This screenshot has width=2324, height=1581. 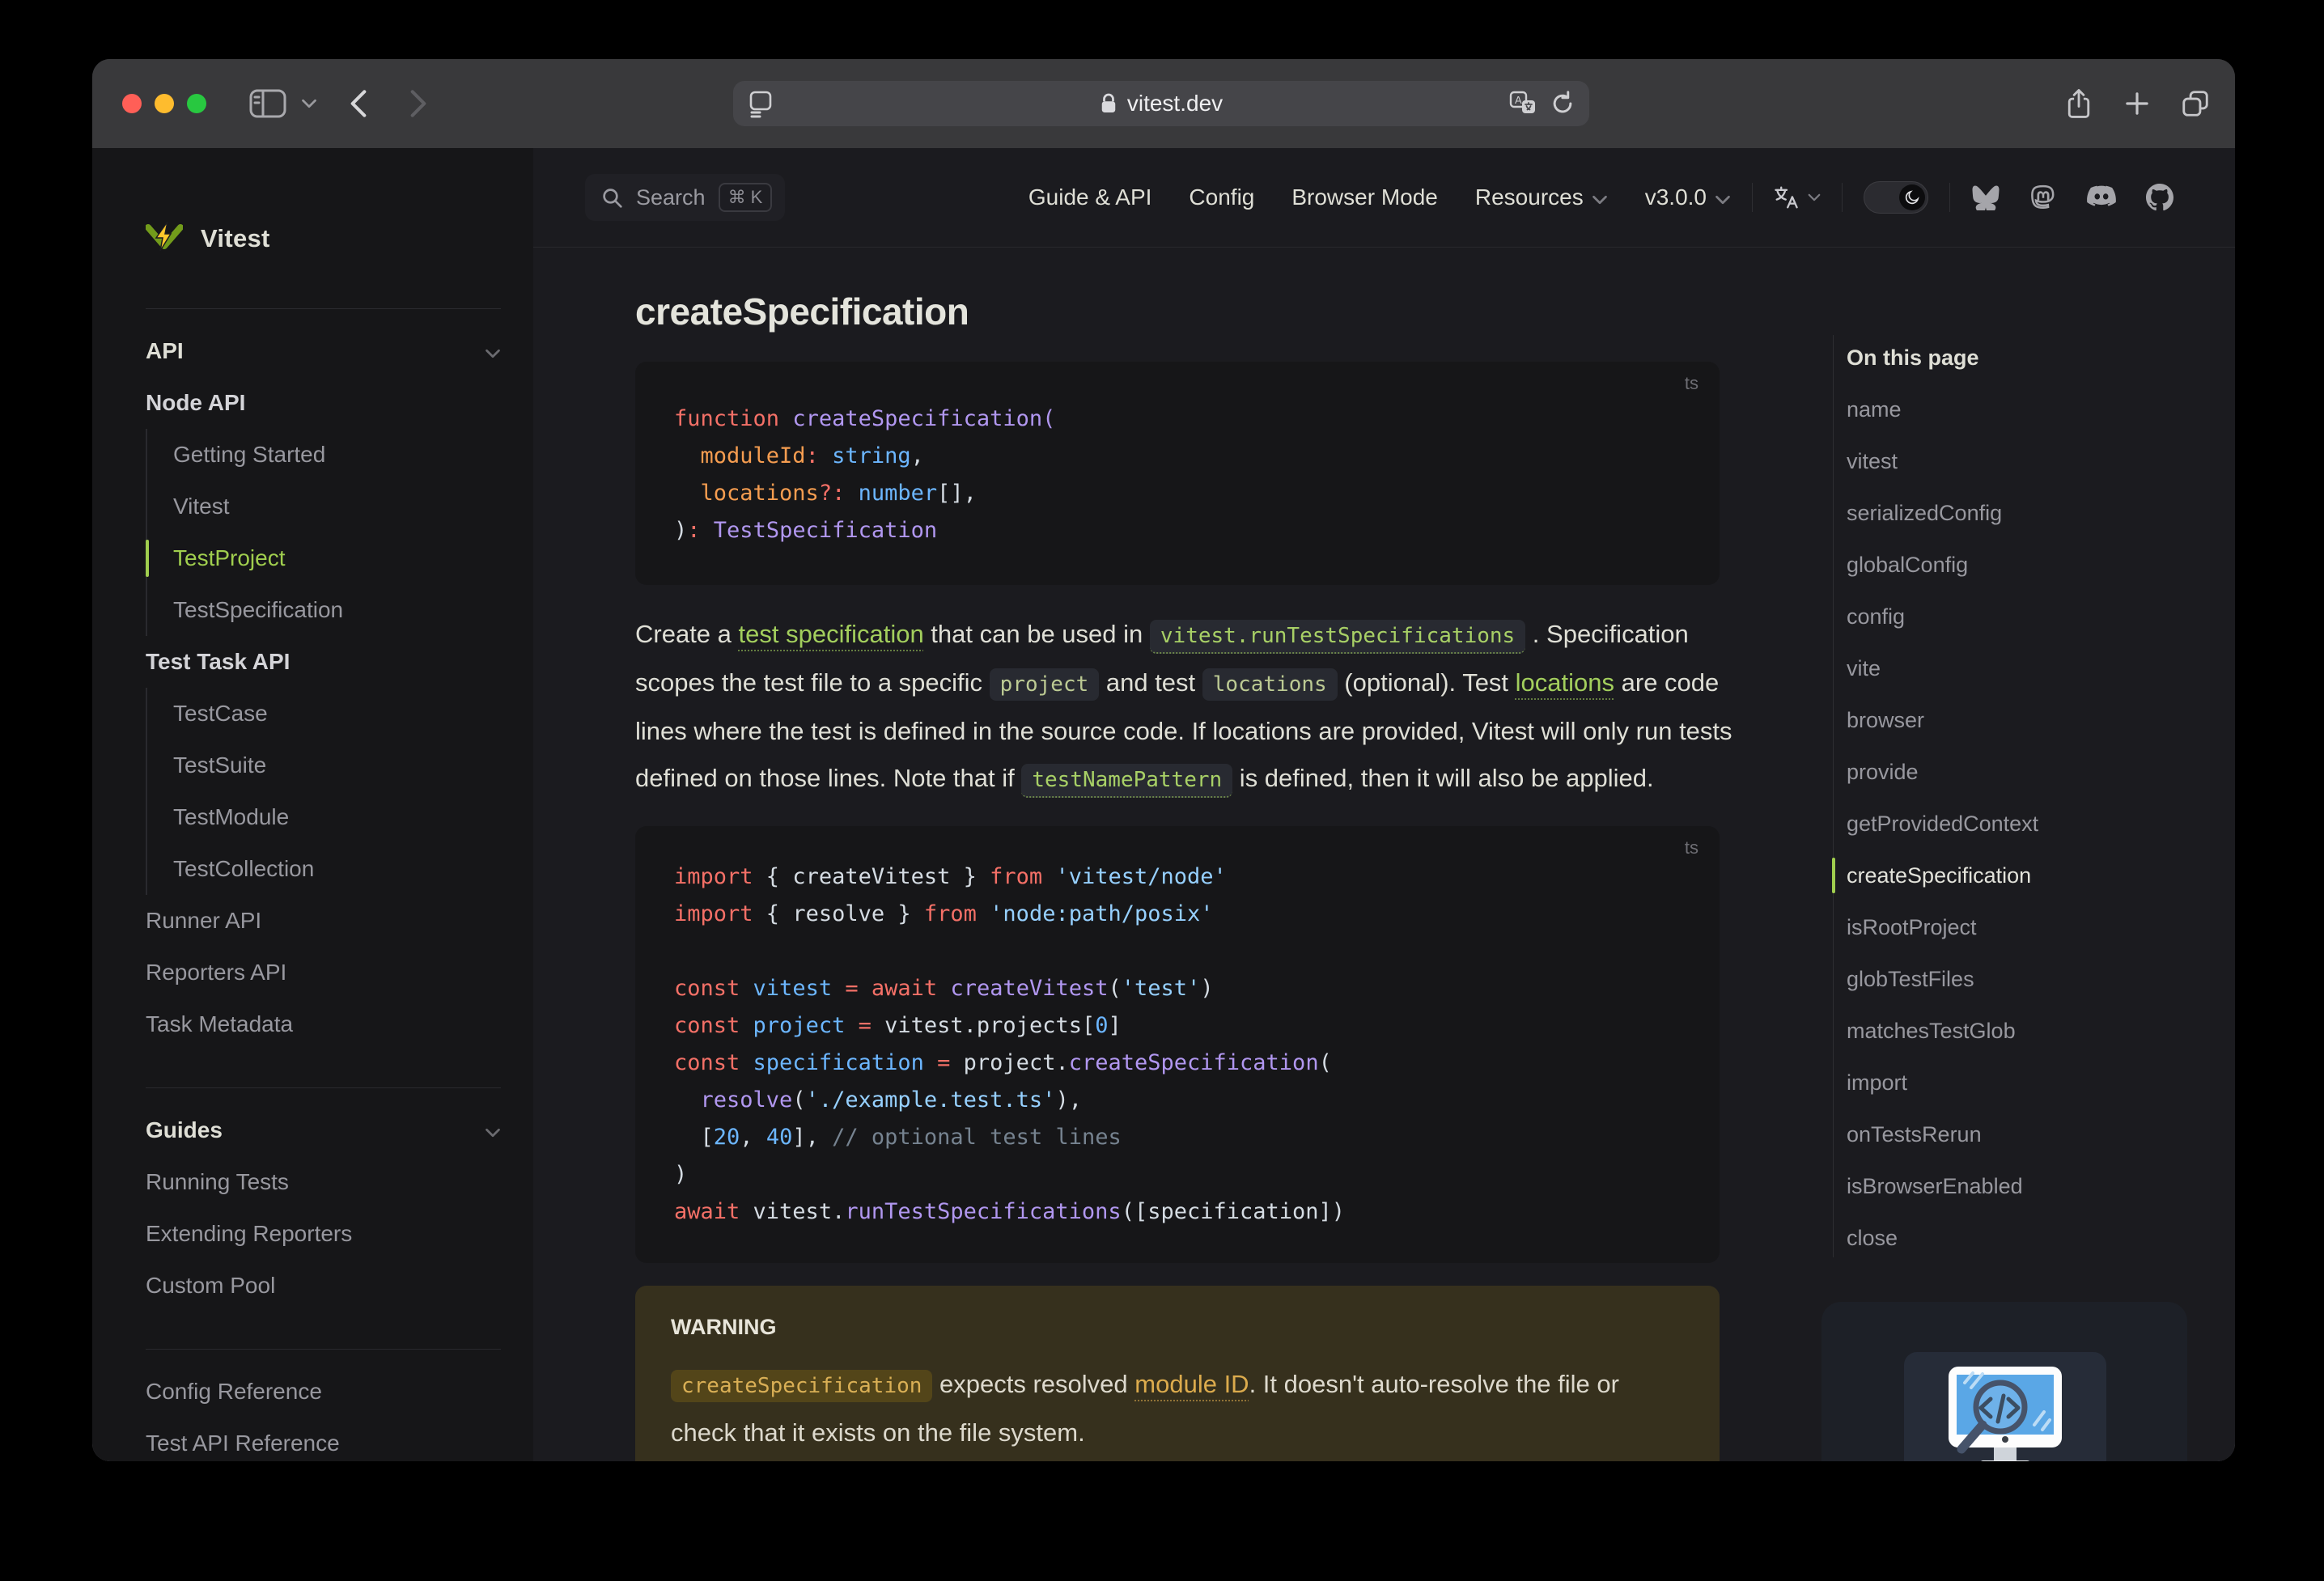 What do you see at coordinates (2022, 772) in the screenshot?
I see `aside-item-provide: provide` at bounding box center [2022, 772].